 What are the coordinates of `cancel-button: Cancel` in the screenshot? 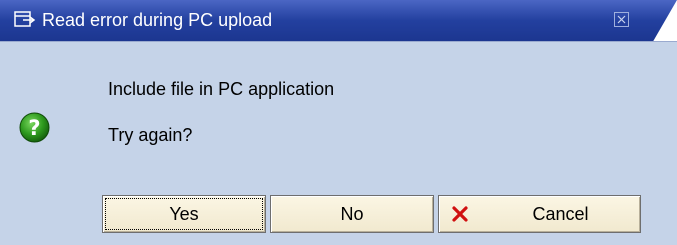 It's located at (539, 214).